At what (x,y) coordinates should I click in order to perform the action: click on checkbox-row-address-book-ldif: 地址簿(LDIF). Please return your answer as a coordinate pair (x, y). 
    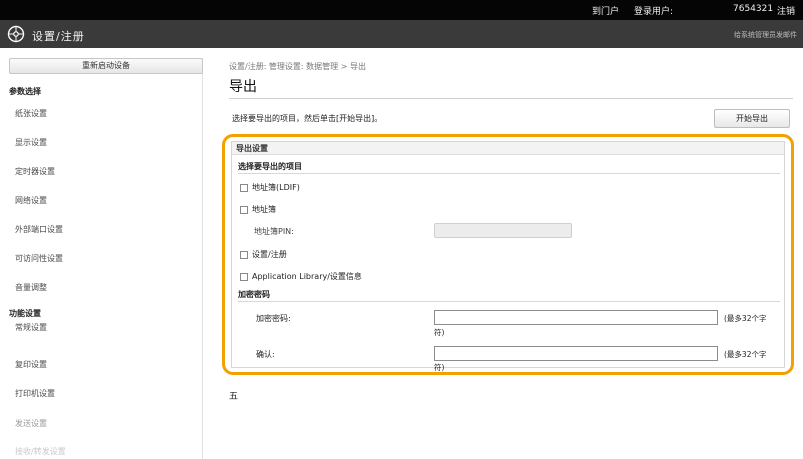
    Looking at the image, I should click on (270, 187).